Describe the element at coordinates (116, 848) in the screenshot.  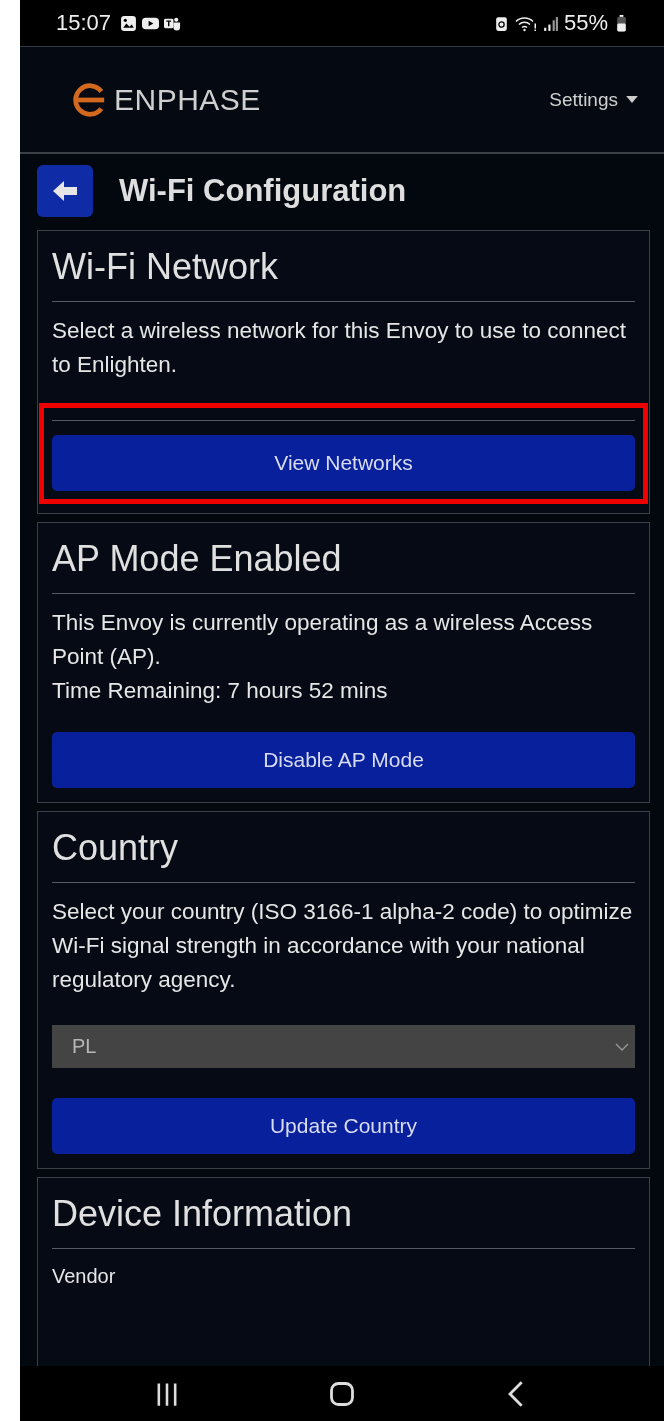
I see `card-title: Country` at that location.